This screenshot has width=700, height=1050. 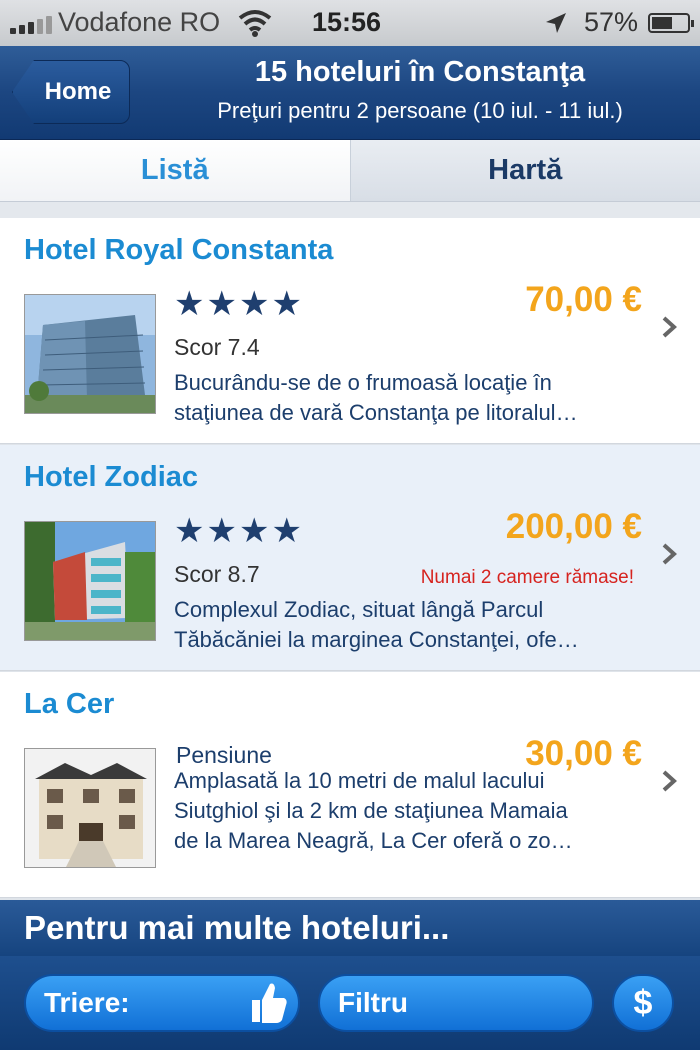 I want to click on home-back-button: Home, so click(x=71, y=92).